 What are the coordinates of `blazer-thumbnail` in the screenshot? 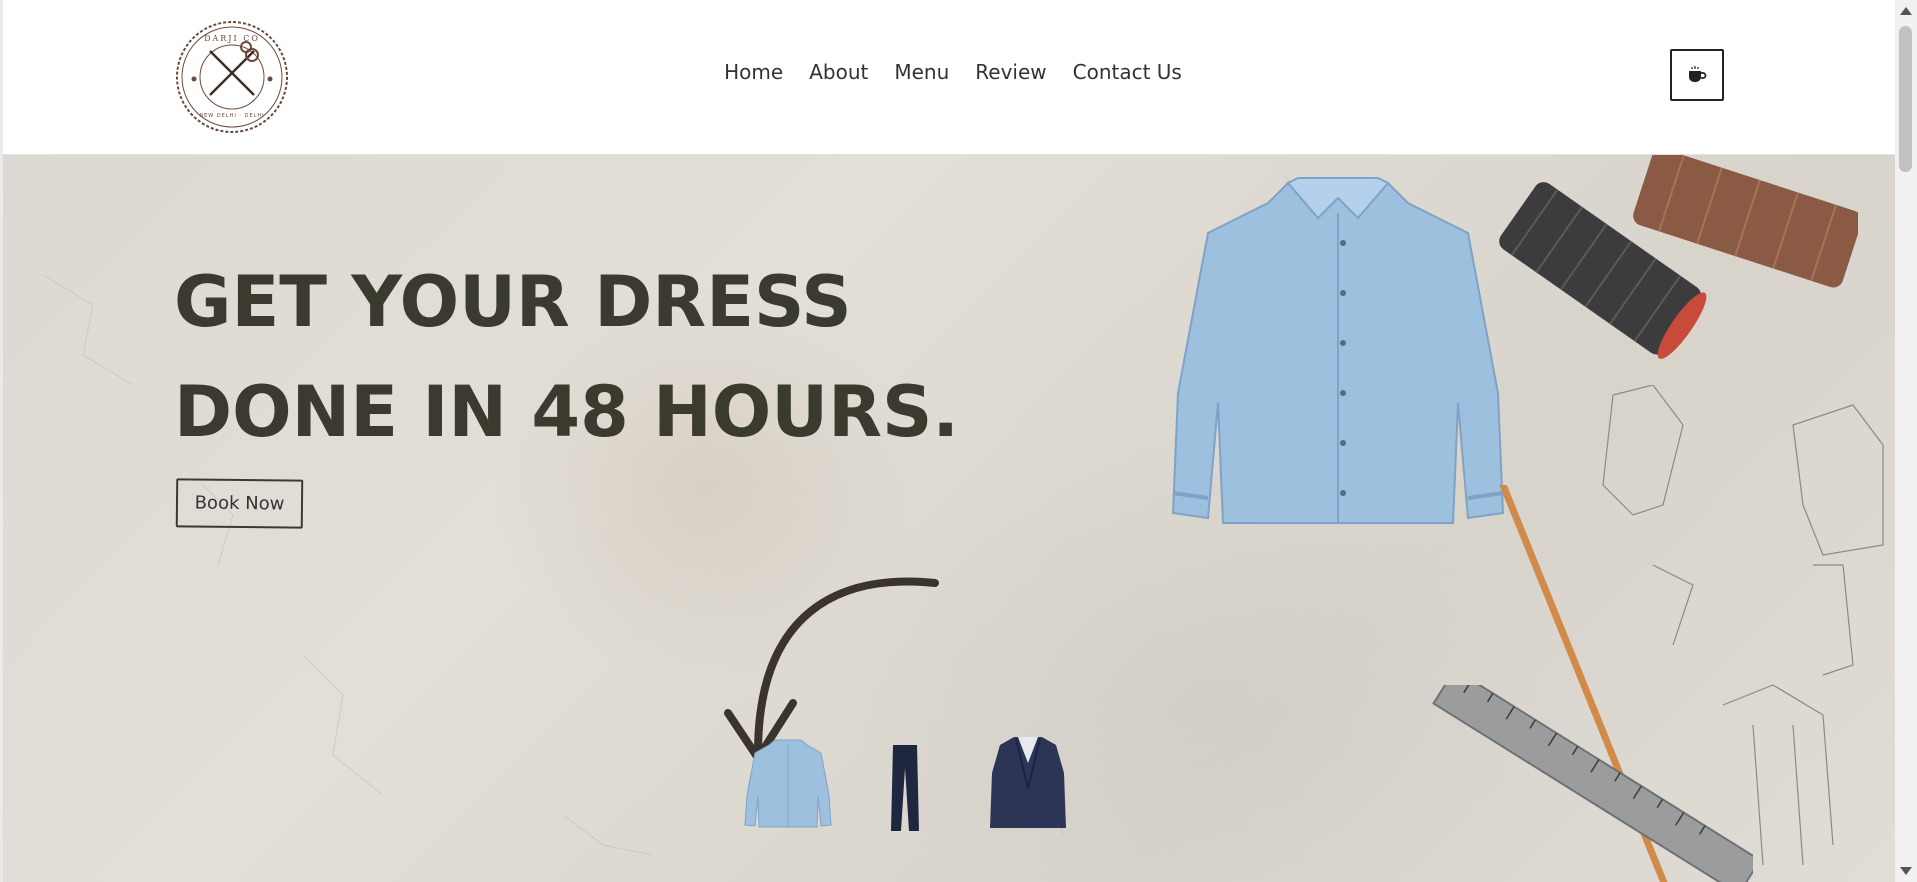 It's located at (1028, 783).